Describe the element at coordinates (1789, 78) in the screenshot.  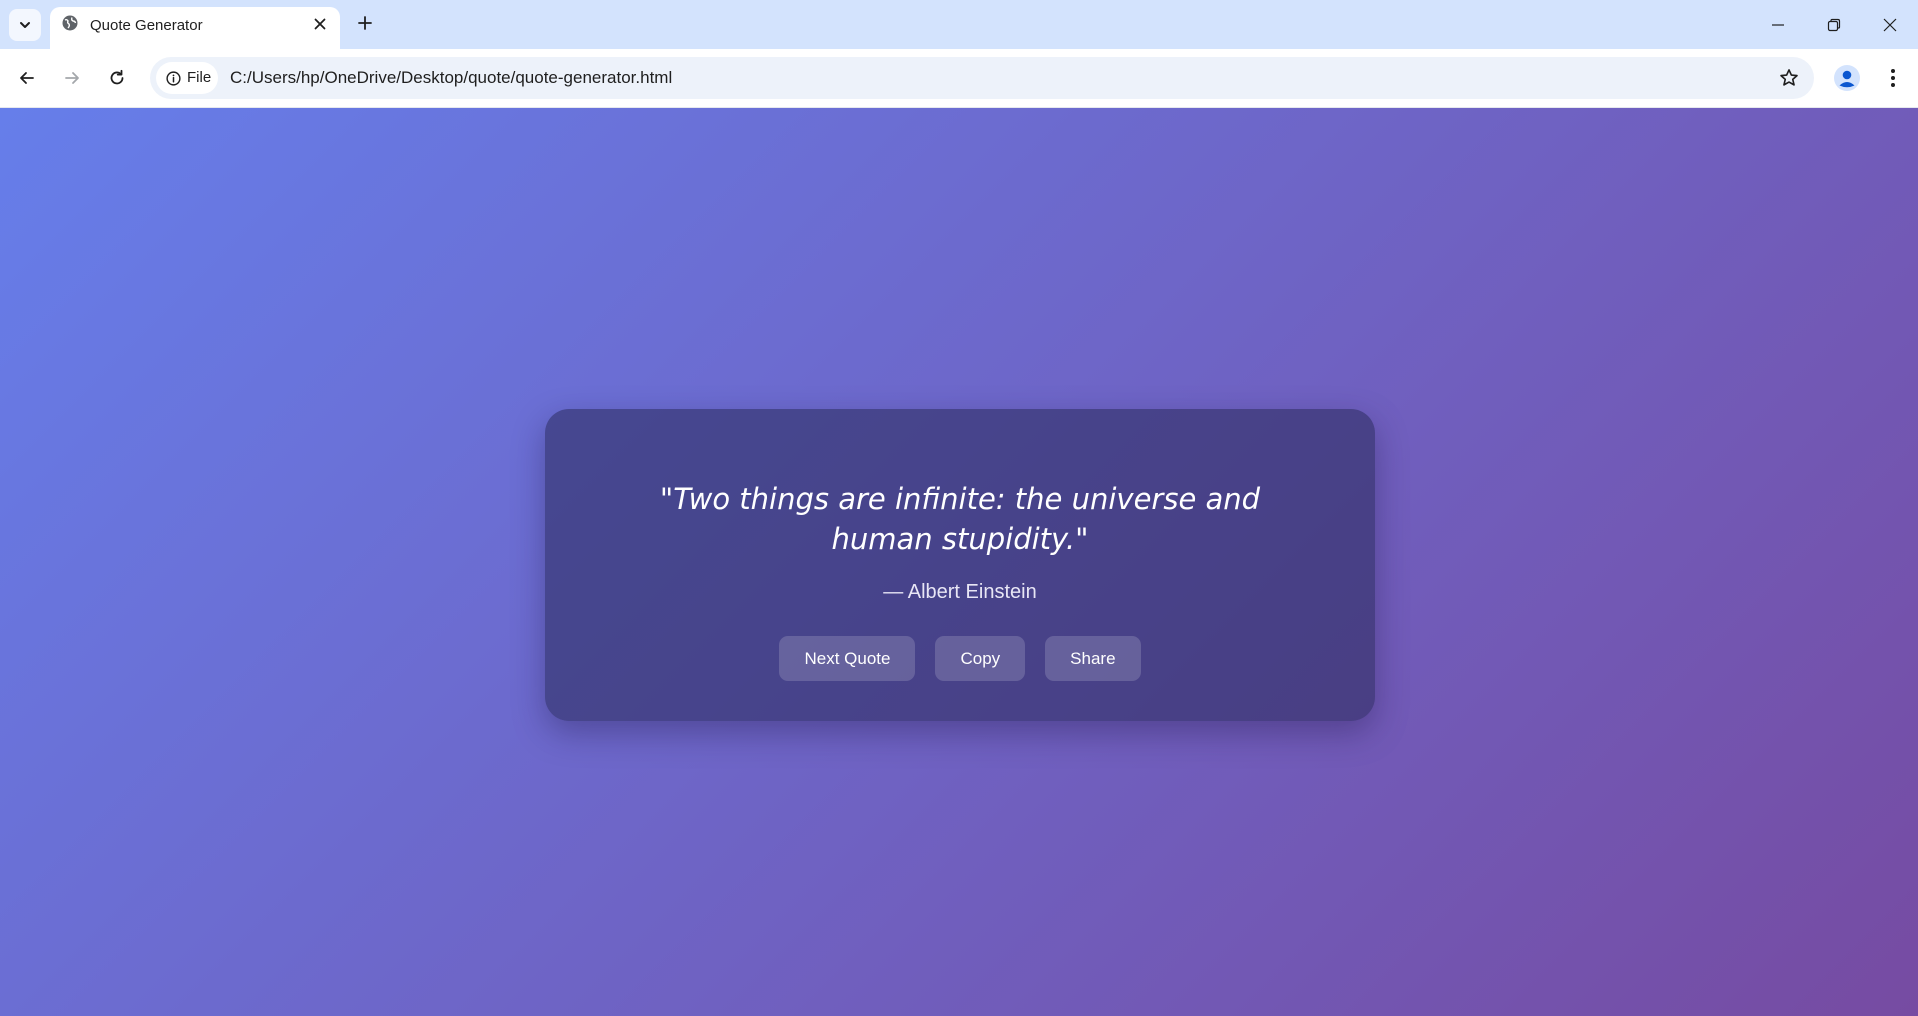
I see `bookmark-star-icon` at that location.